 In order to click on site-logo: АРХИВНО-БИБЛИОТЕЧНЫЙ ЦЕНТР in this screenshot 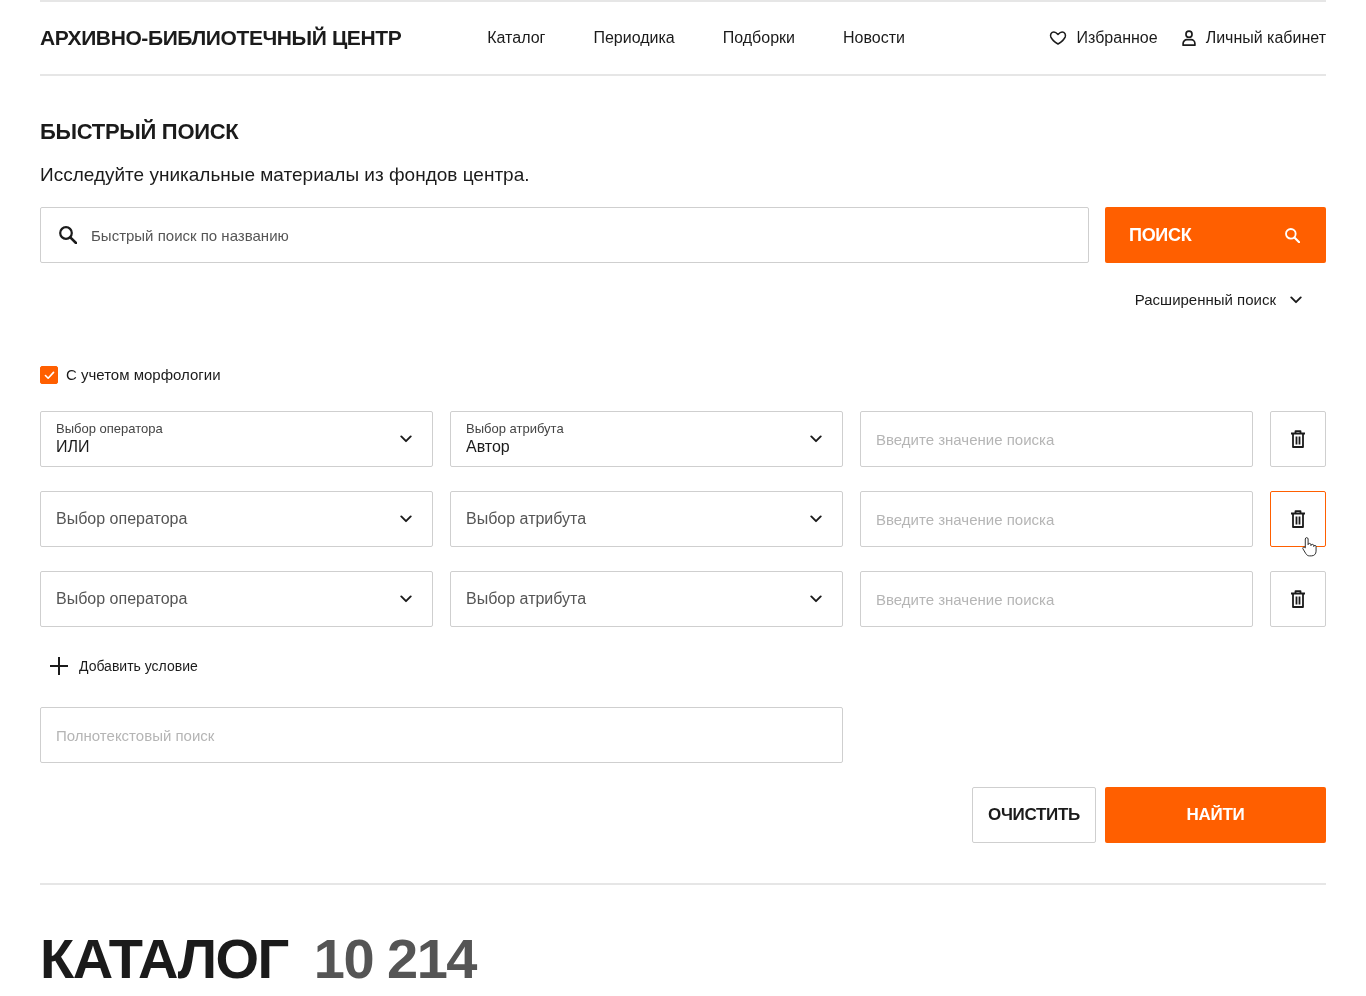, I will do `click(221, 38)`.